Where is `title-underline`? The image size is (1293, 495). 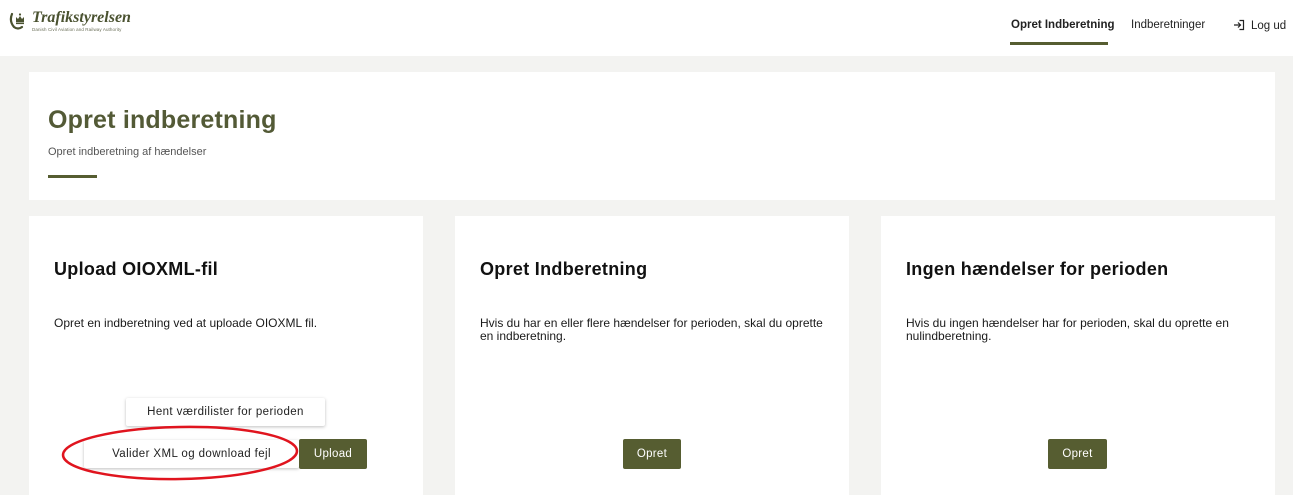 title-underline is located at coordinates (72, 176).